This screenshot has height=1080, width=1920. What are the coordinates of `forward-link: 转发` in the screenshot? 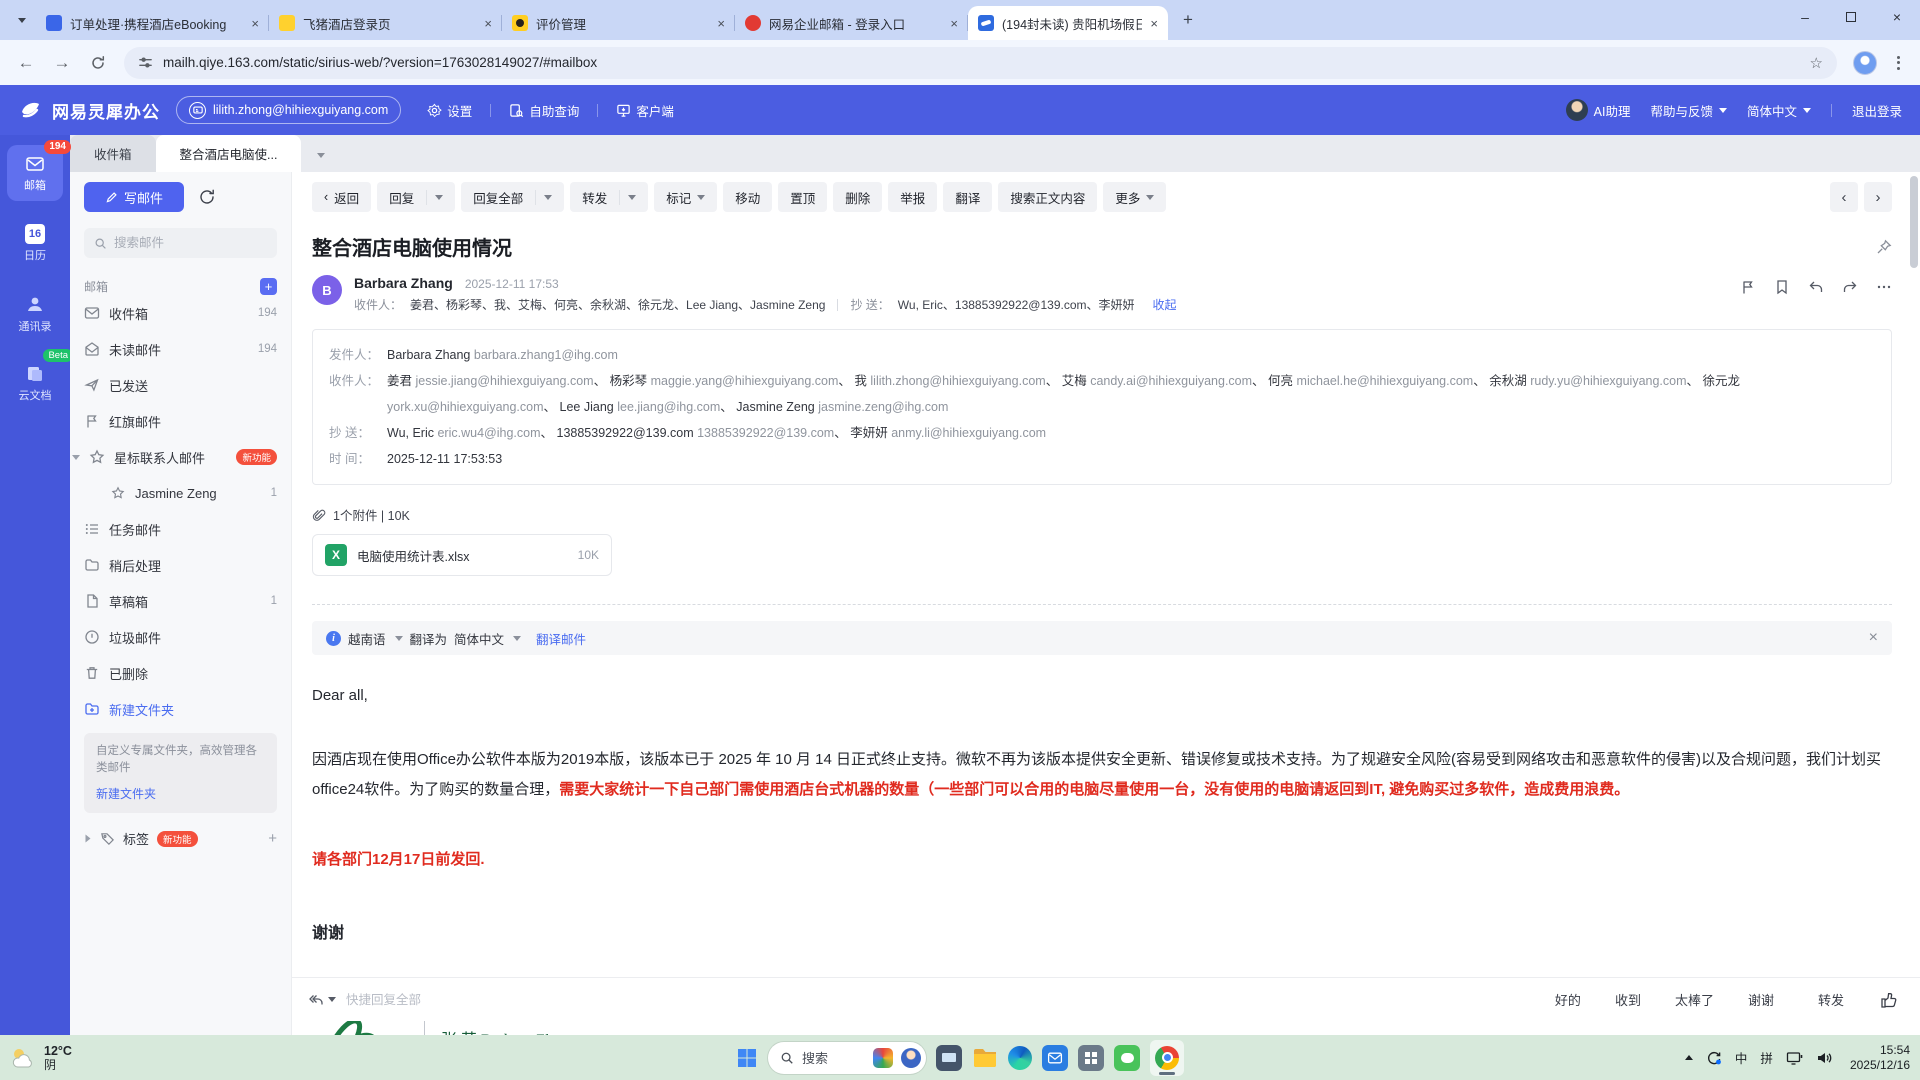 It's located at (1831, 999).